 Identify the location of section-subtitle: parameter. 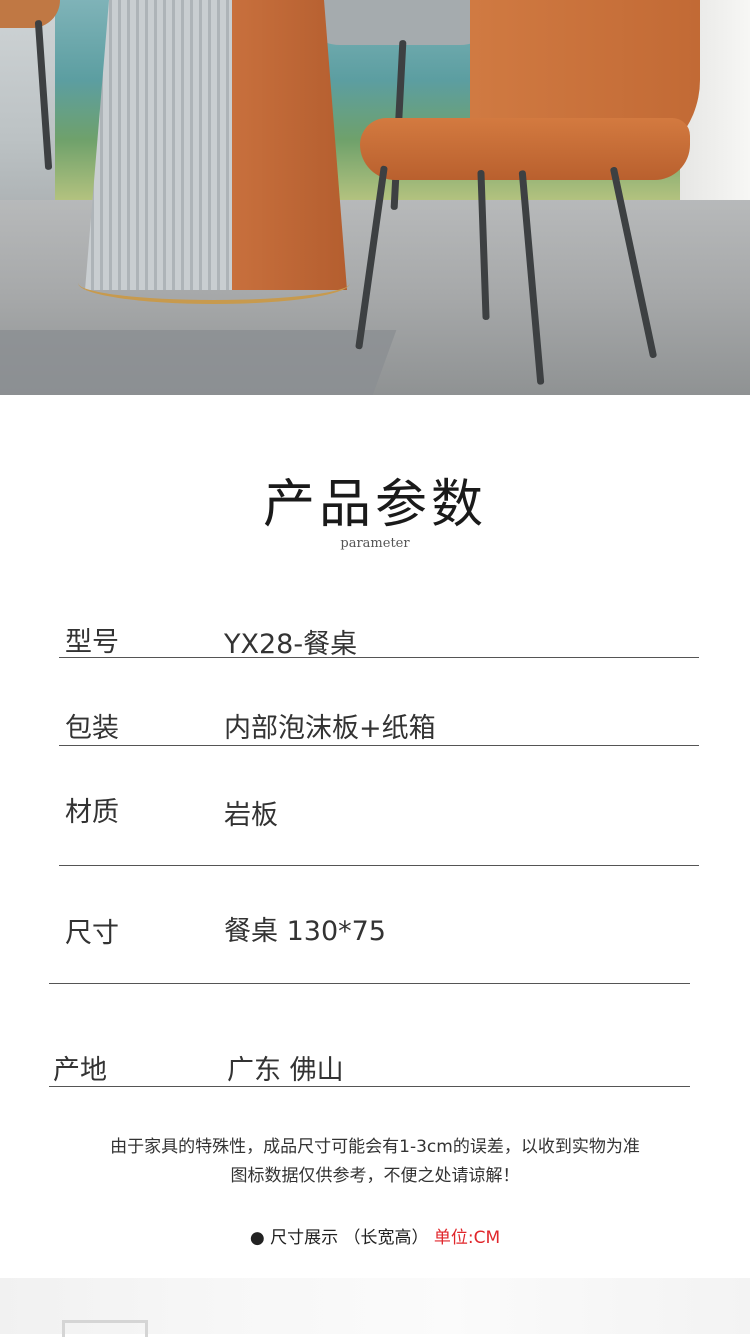
(375, 543).